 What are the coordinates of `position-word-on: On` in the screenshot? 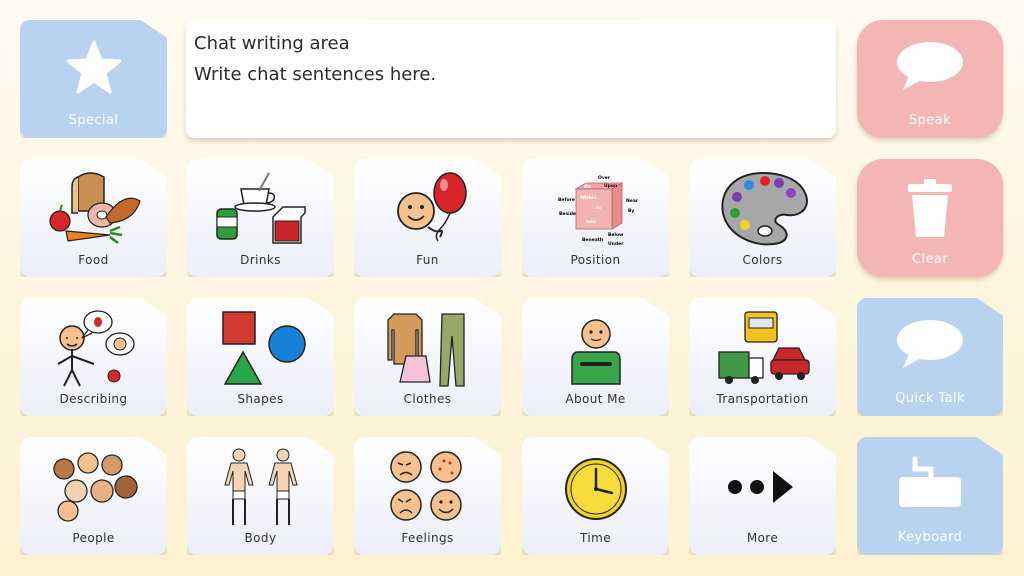 It's located at (587, 187).